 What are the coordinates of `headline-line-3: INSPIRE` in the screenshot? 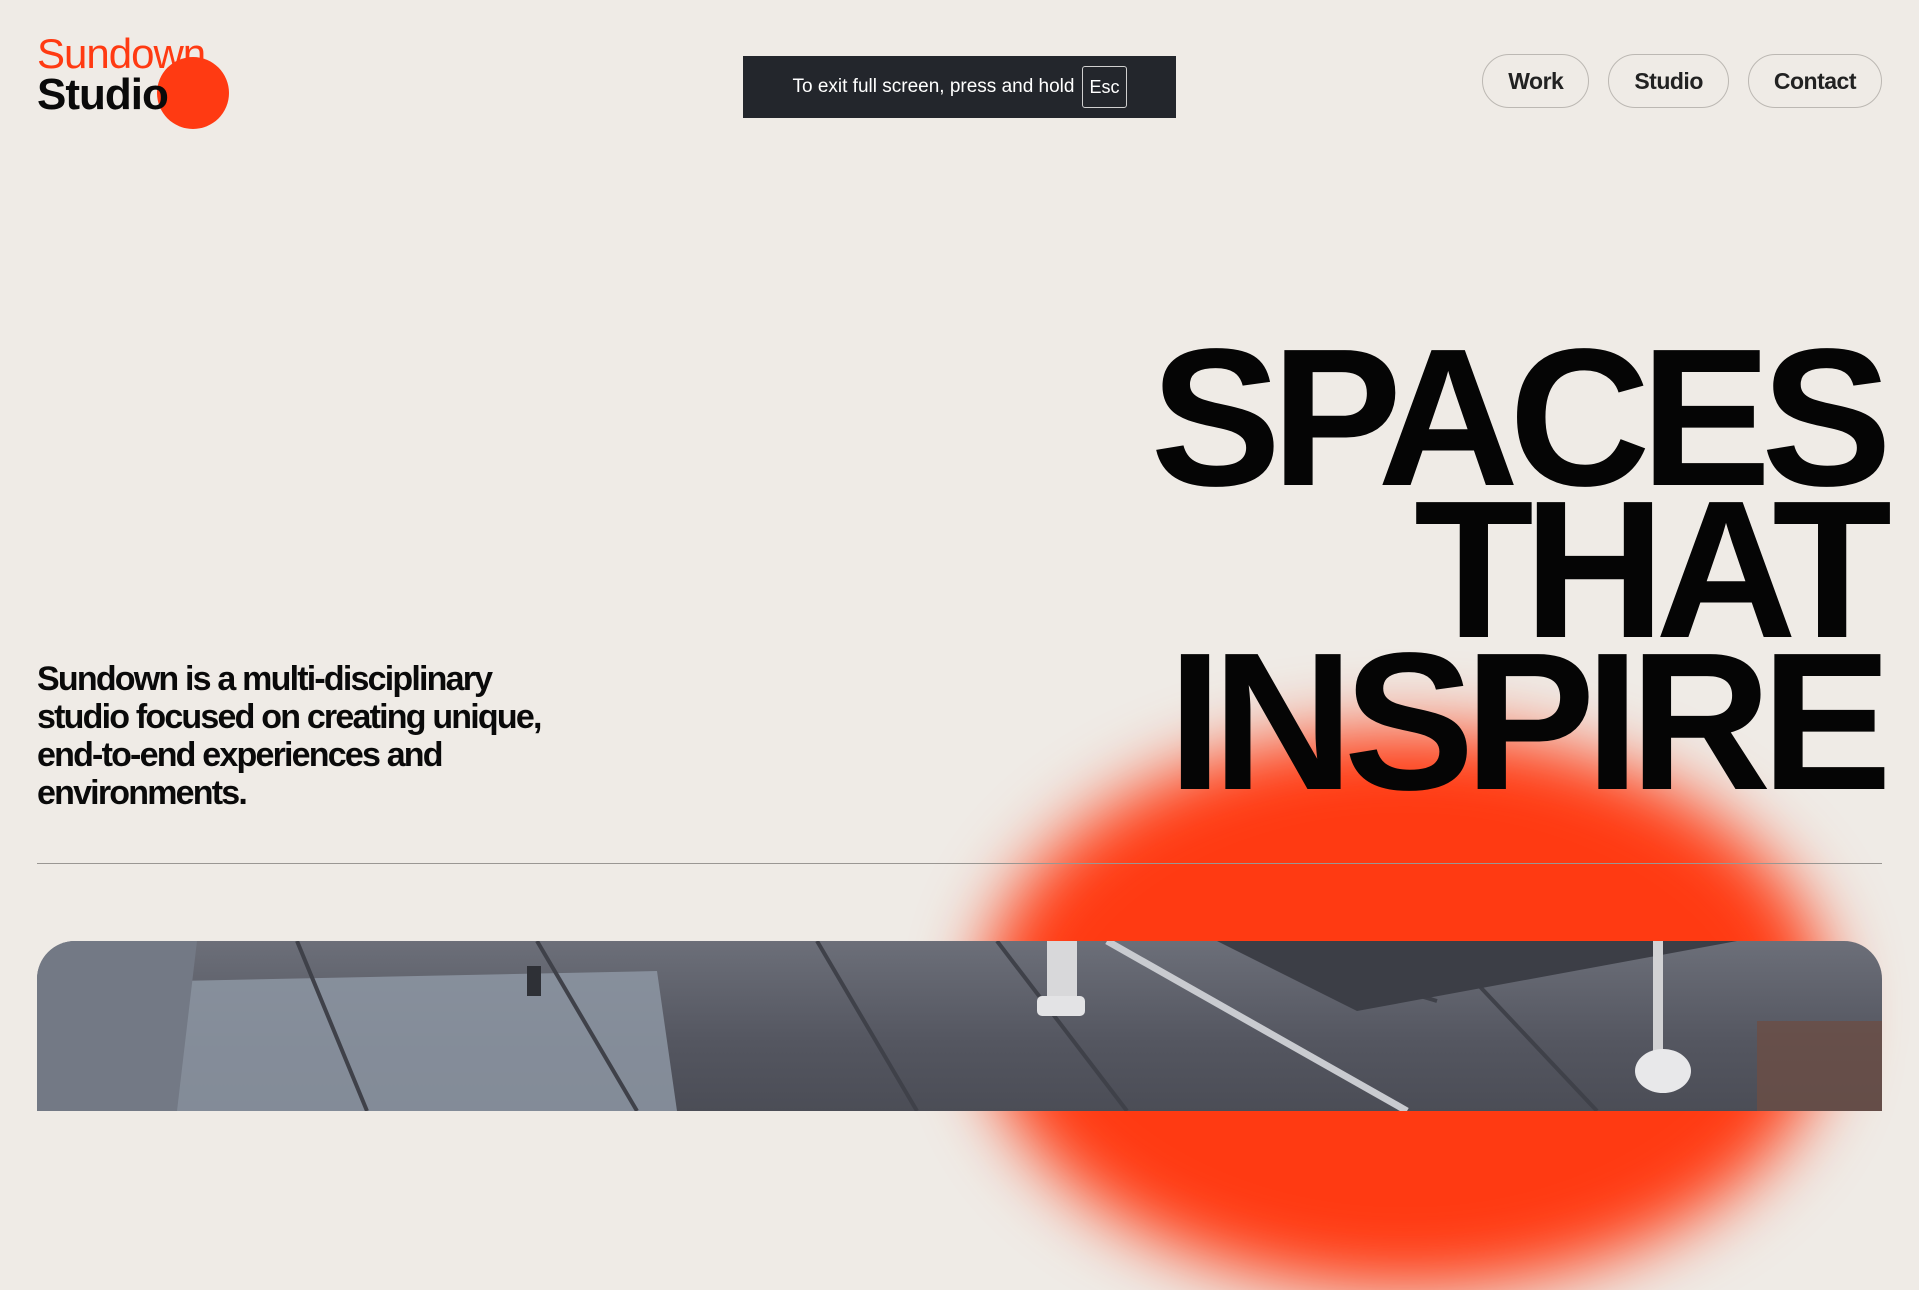 It's located at (1529, 721).